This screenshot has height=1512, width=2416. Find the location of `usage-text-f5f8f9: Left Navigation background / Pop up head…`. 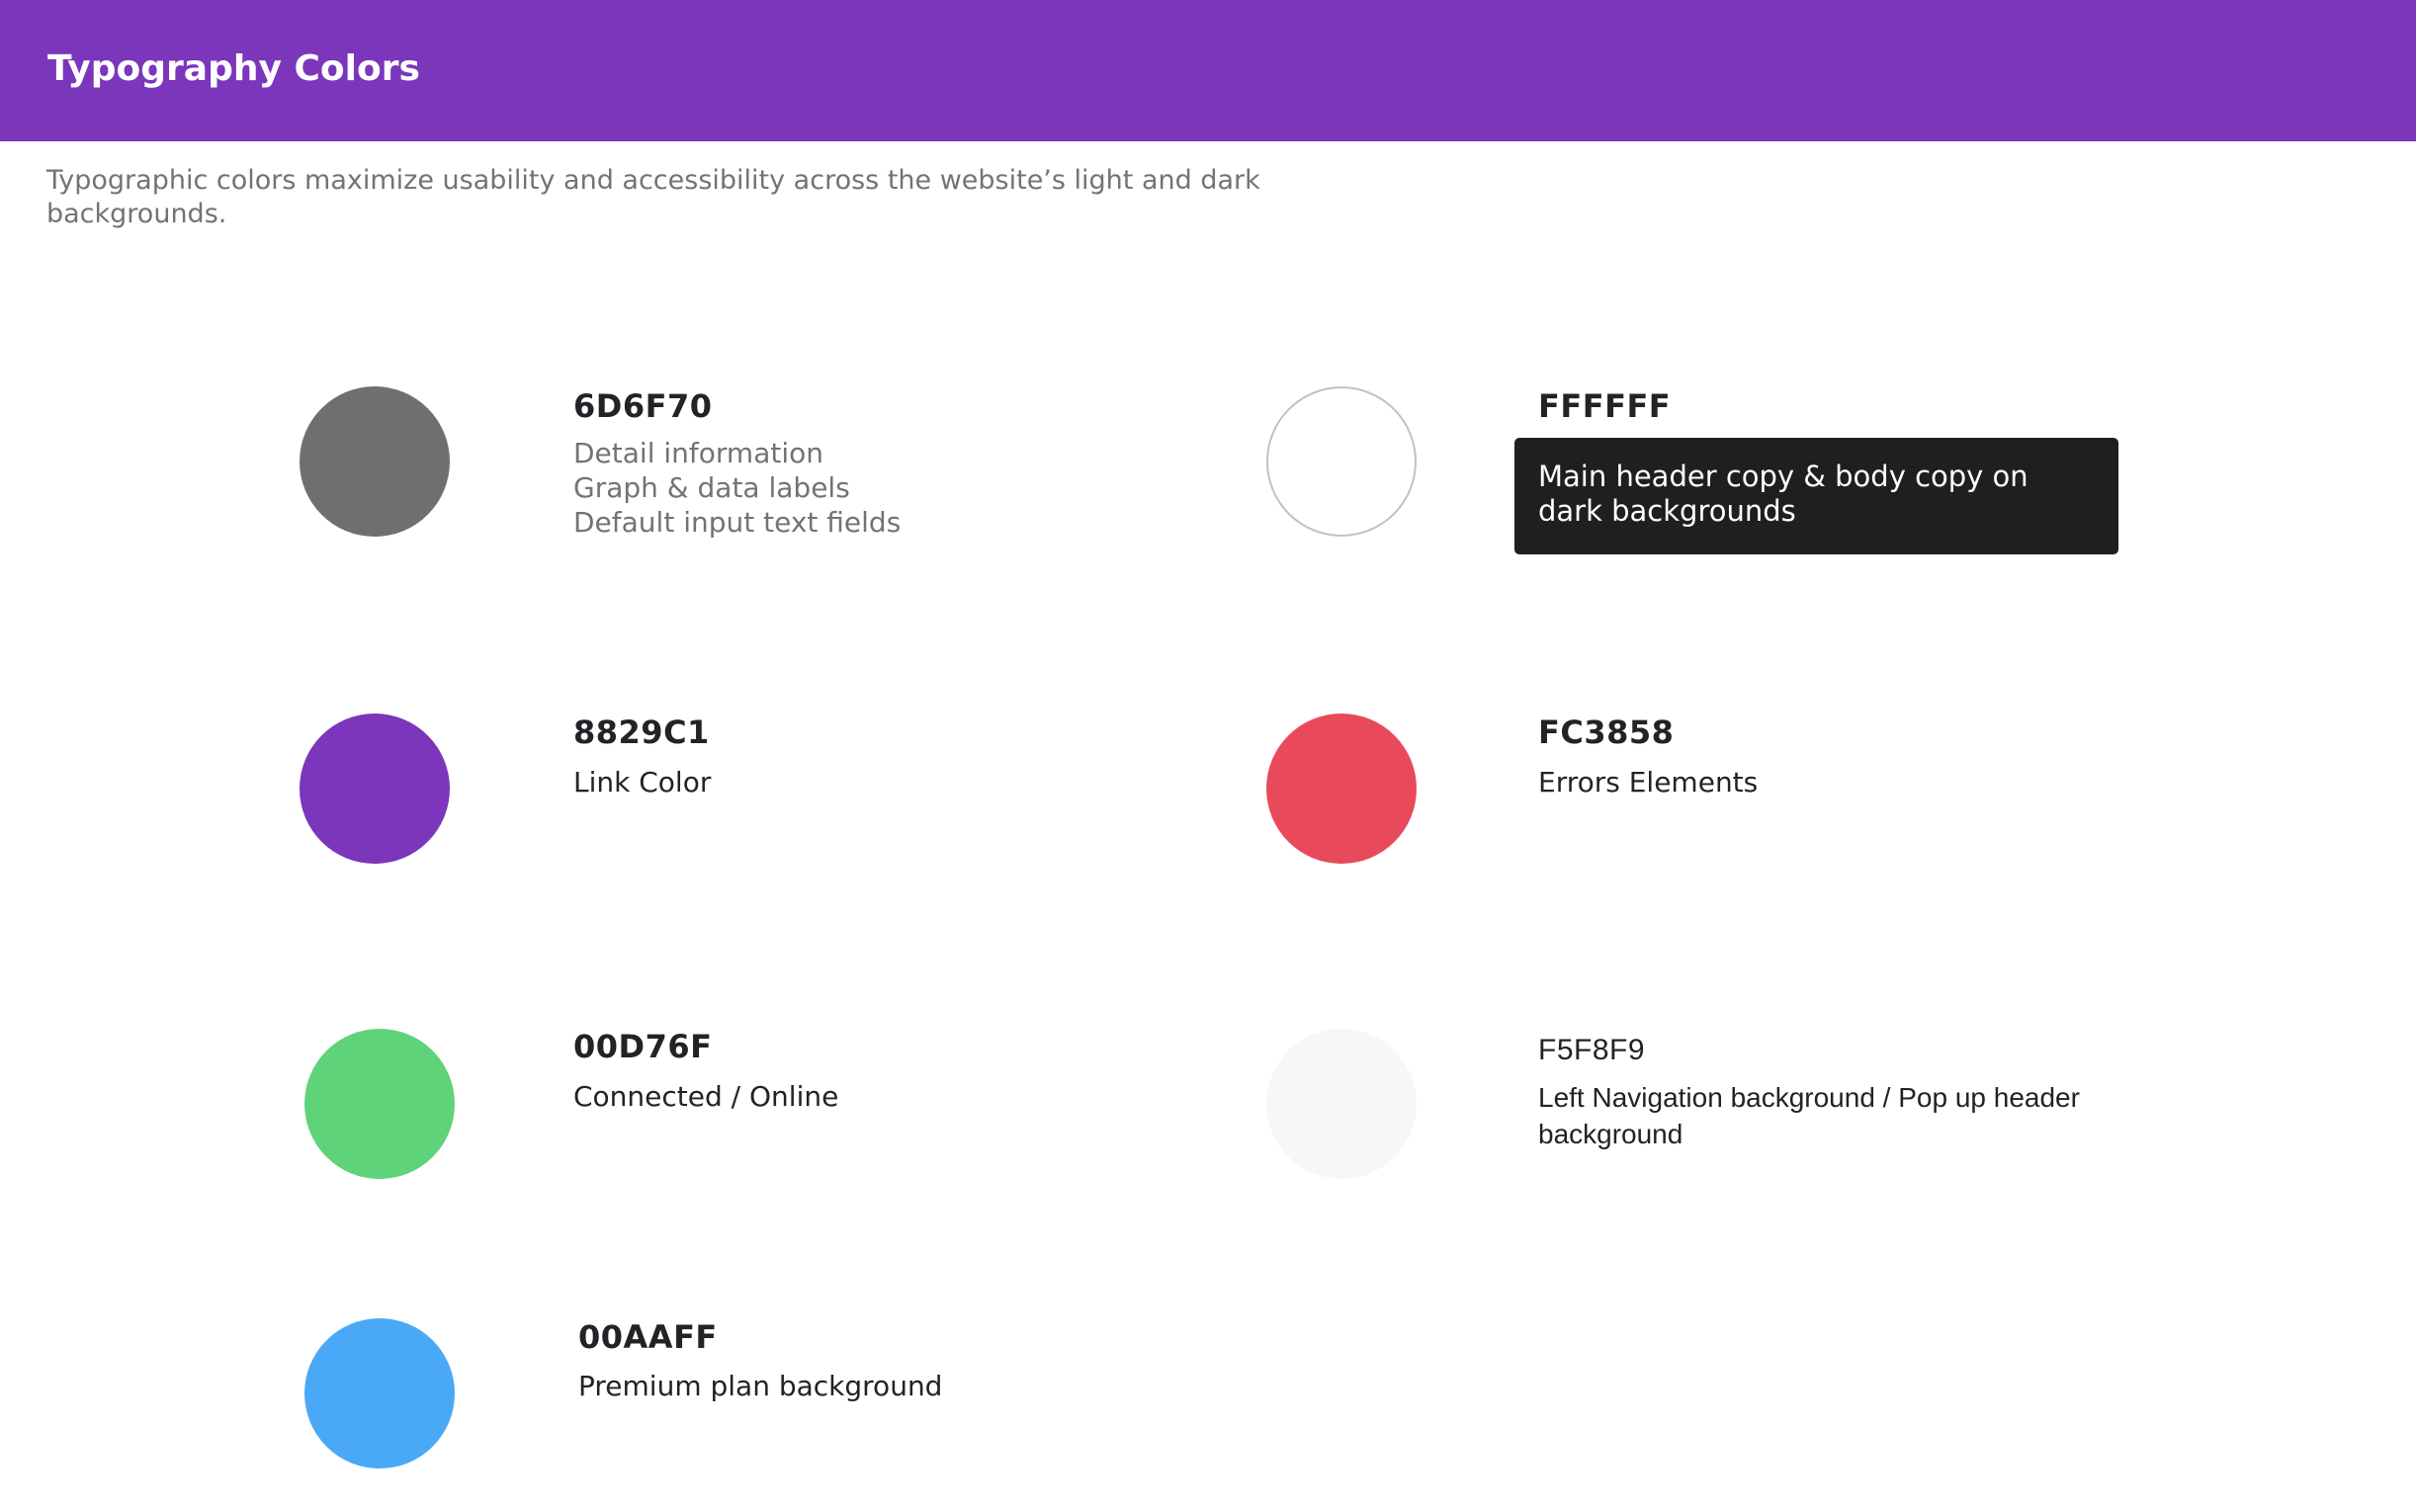

usage-text-f5f8f9: Left Navigation background / Pop up head… is located at coordinates (1809, 1115).